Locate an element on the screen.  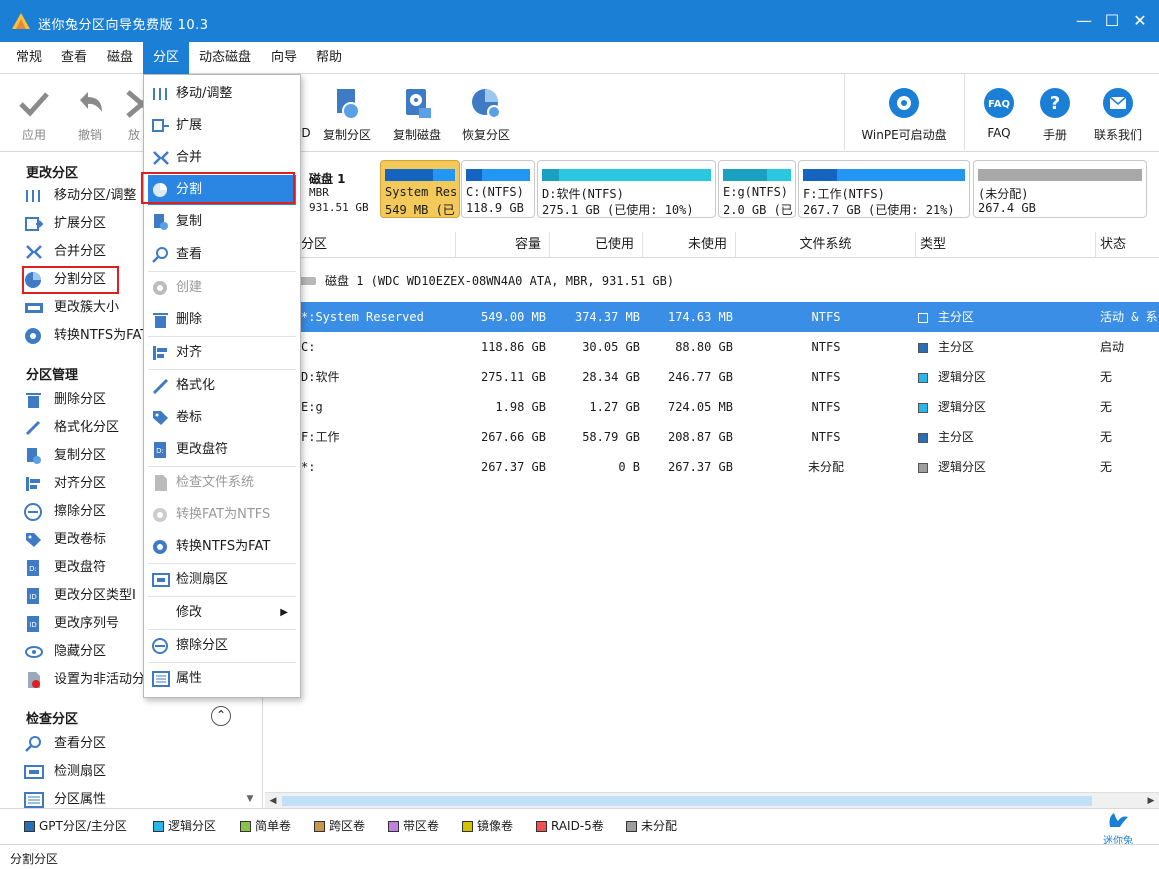
dd-delete: 删除 is located at coordinates (222, 320).